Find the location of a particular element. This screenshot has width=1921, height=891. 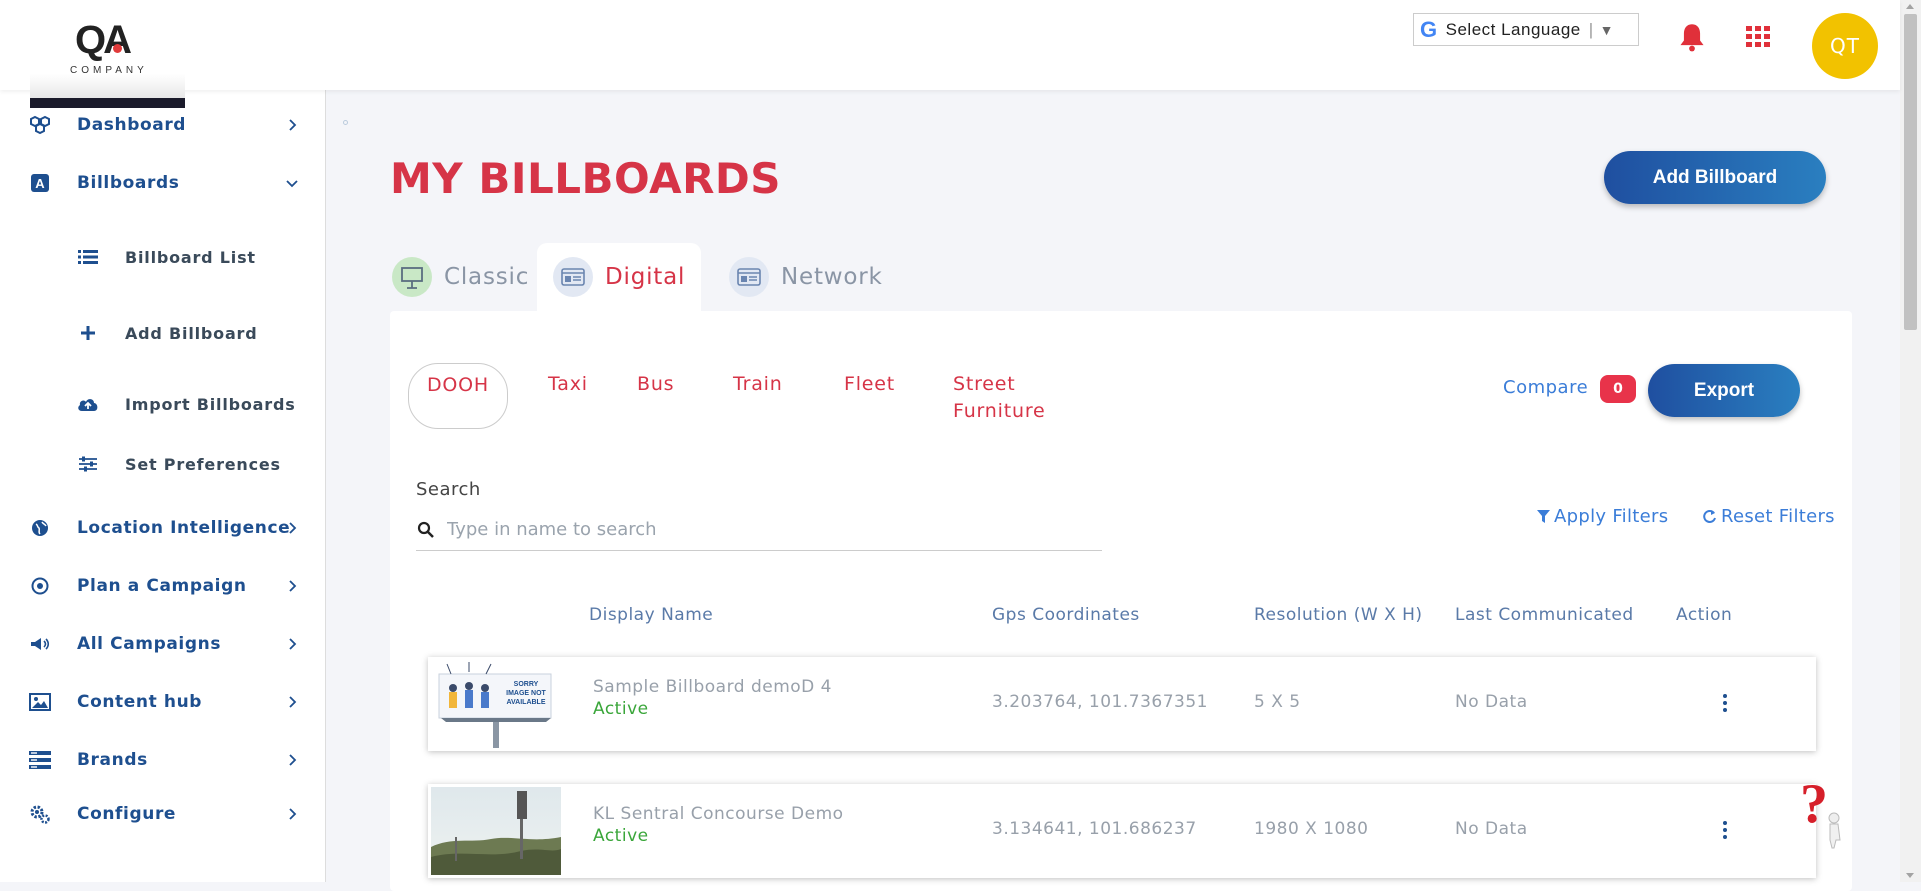

sidebar-item-content-hub: Content hub is located at coordinates (163, 702).